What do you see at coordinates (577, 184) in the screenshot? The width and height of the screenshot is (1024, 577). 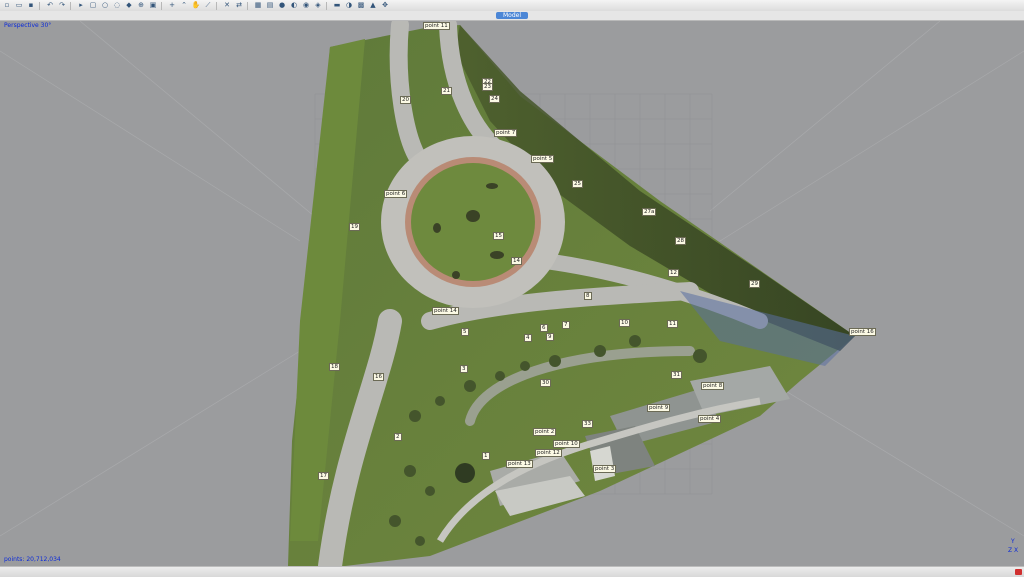 I see `marker-label: 25` at bounding box center [577, 184].